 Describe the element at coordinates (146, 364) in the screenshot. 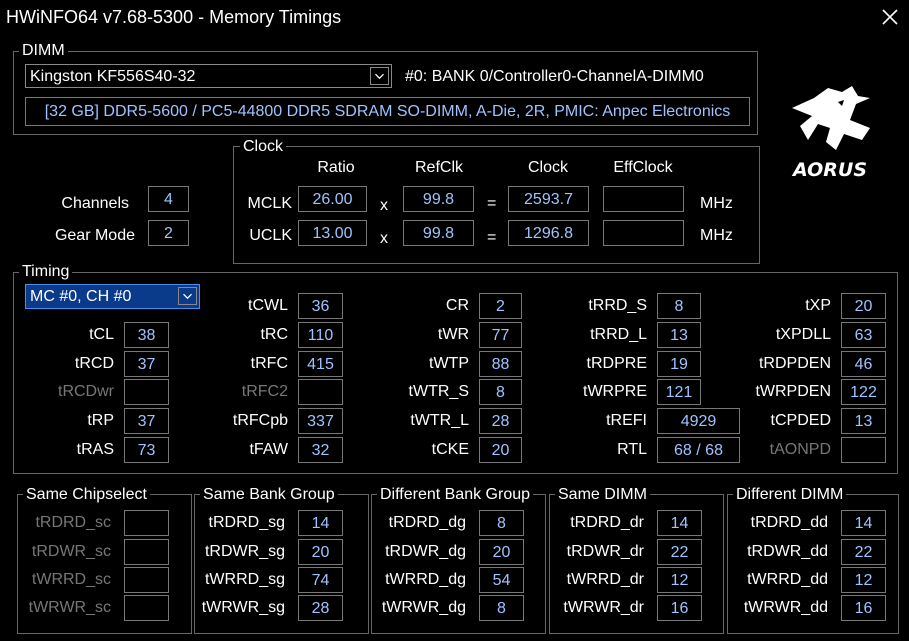

I see `trcd-value: 37` at that location.